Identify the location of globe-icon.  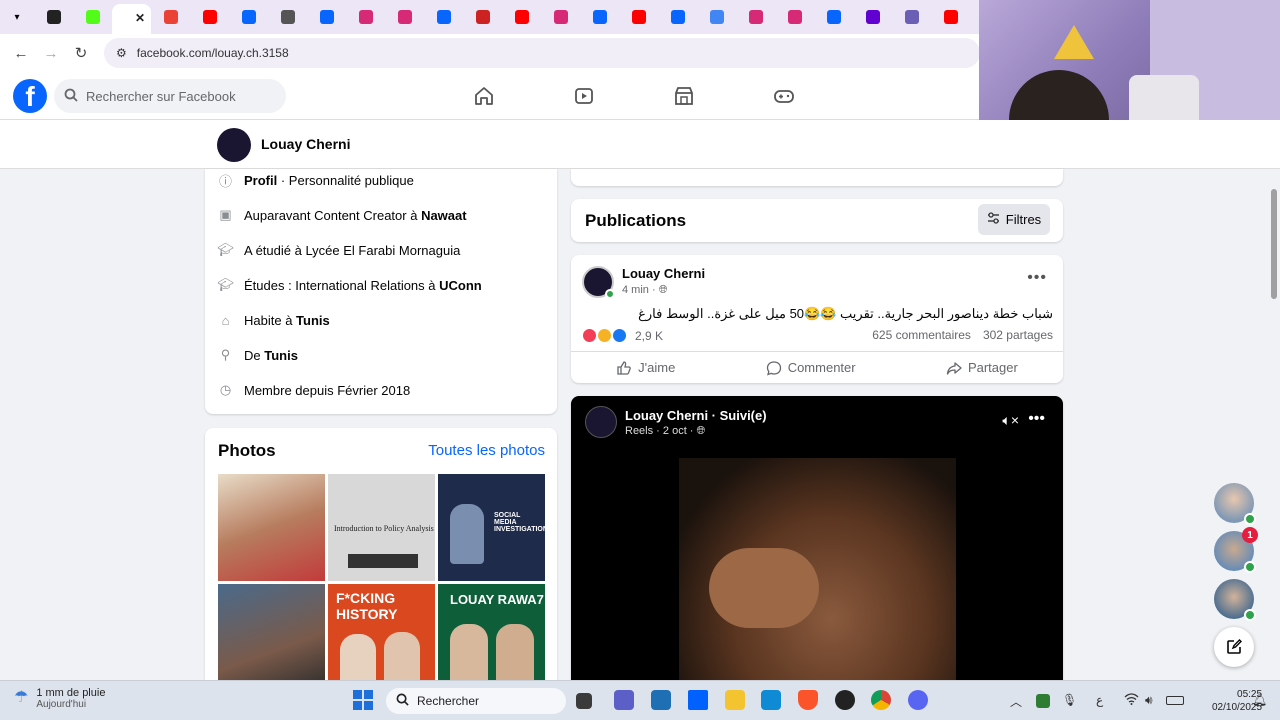
(911, 17).